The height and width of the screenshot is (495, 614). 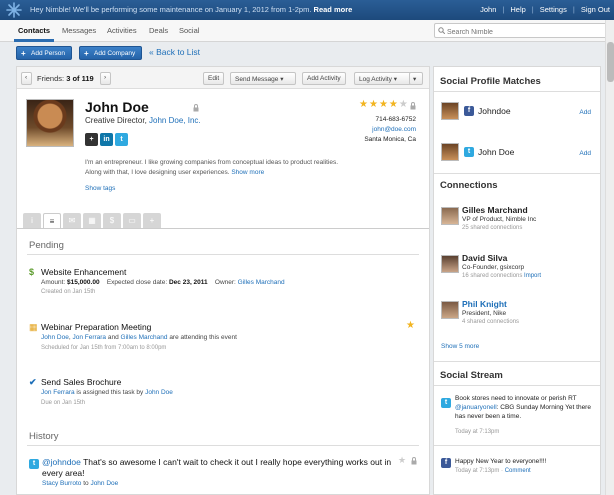 What do you see at coordinates (521, 30) in the screenshot?
I see `search-input` at bounding box center [521, 30].